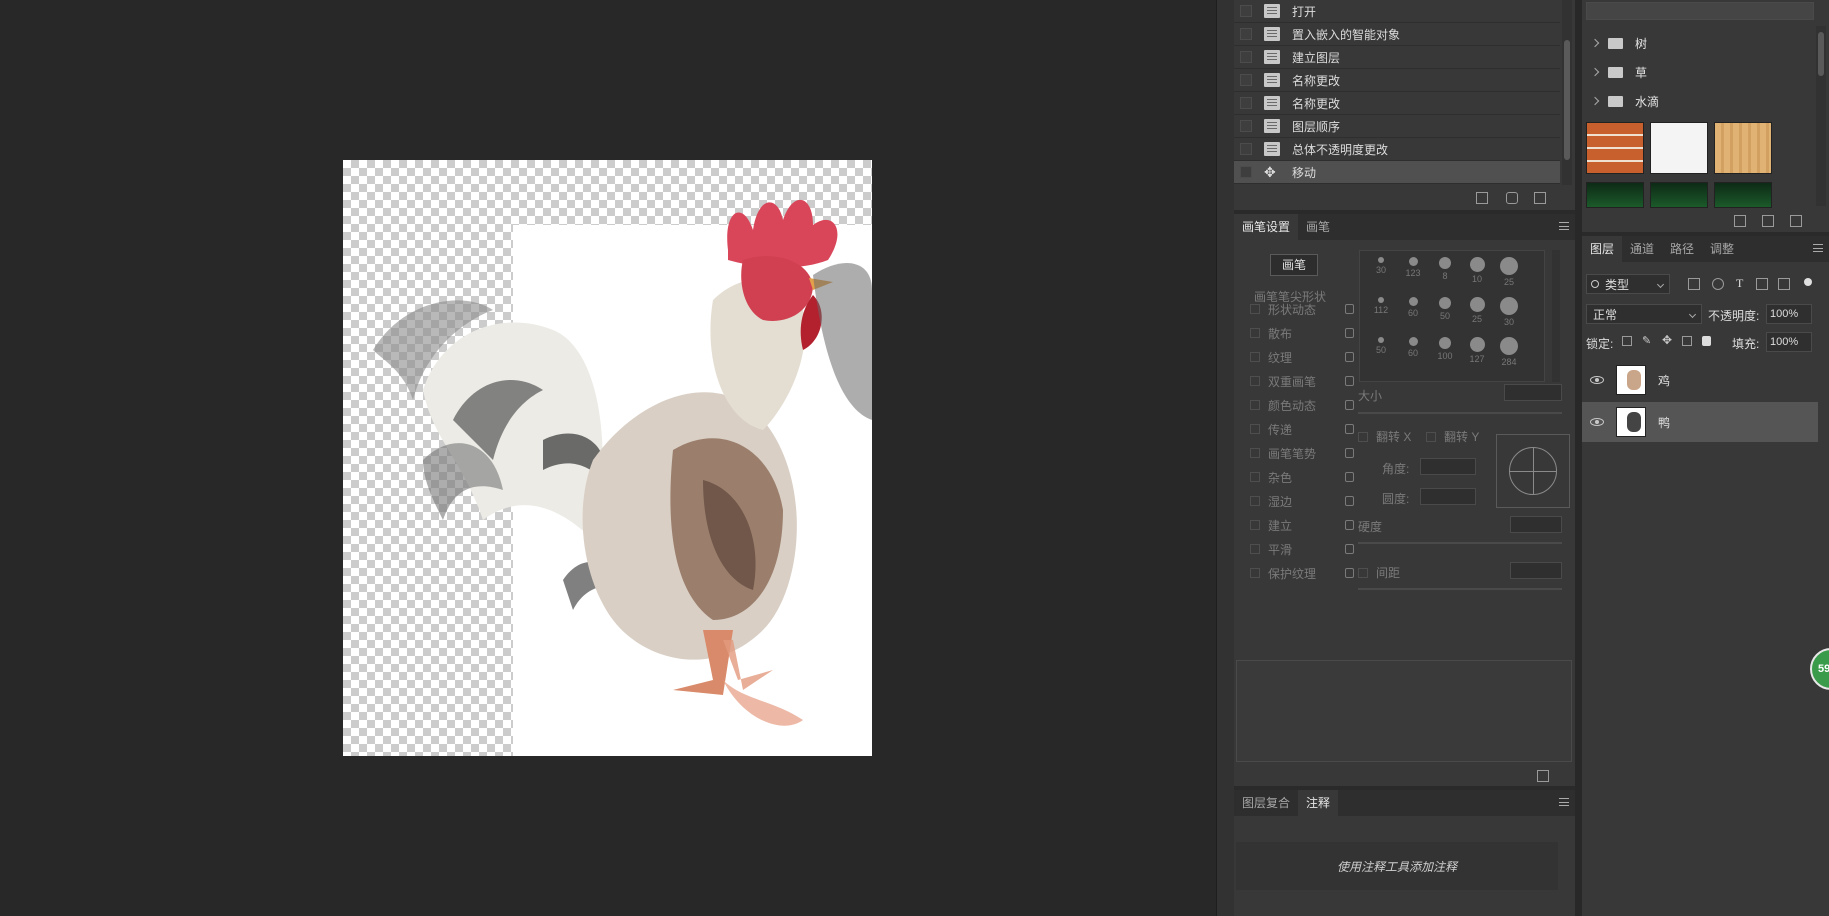  What do you see at coordinates (1397, 172) in the screenshot?
I see `history-item: ✥ 移动` at bounding box center [1397, 172].